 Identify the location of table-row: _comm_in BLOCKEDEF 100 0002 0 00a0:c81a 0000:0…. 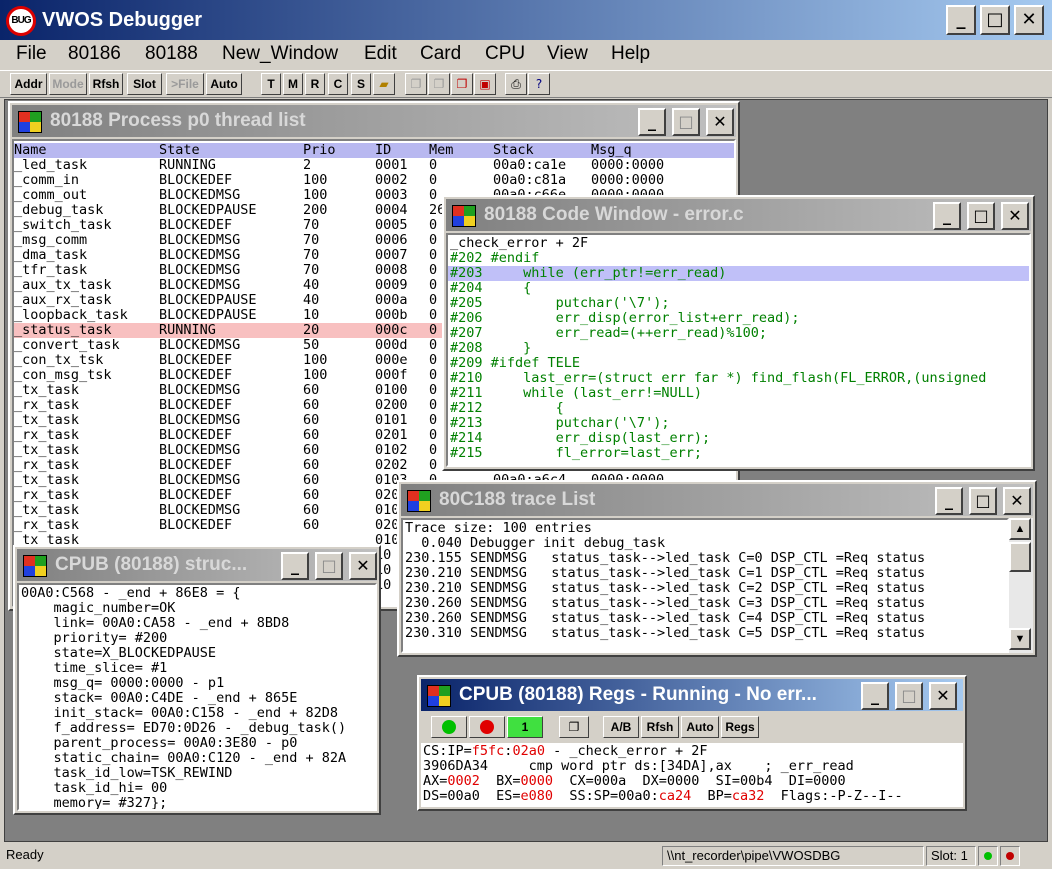
(374, 180).